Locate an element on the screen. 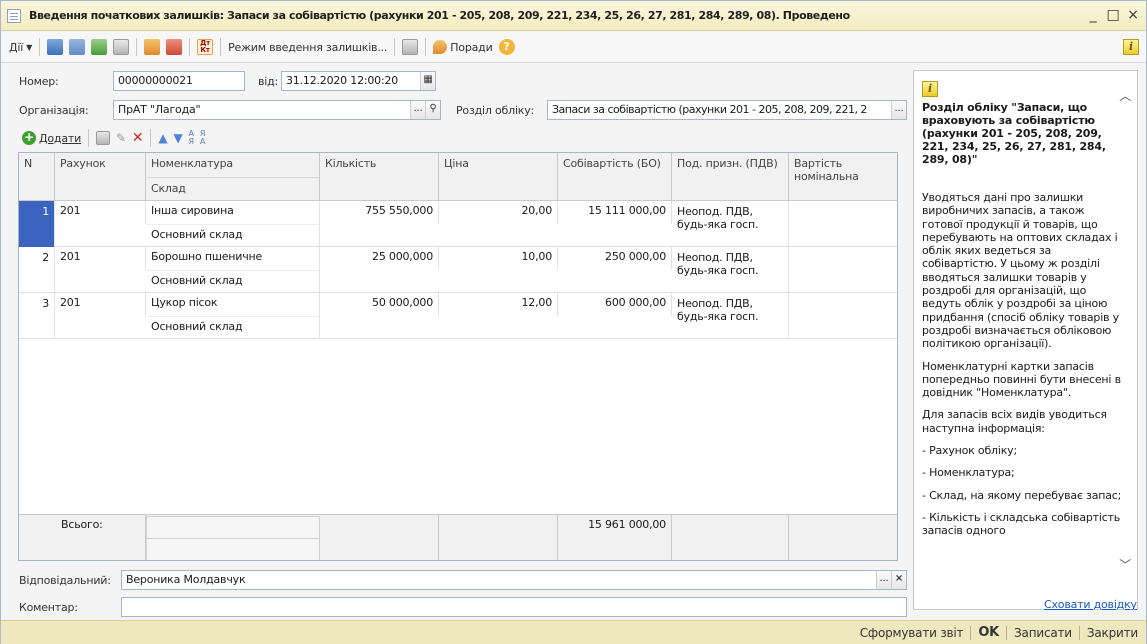  row-quantity: 755 550,000 is located at coordinates (379, 212).